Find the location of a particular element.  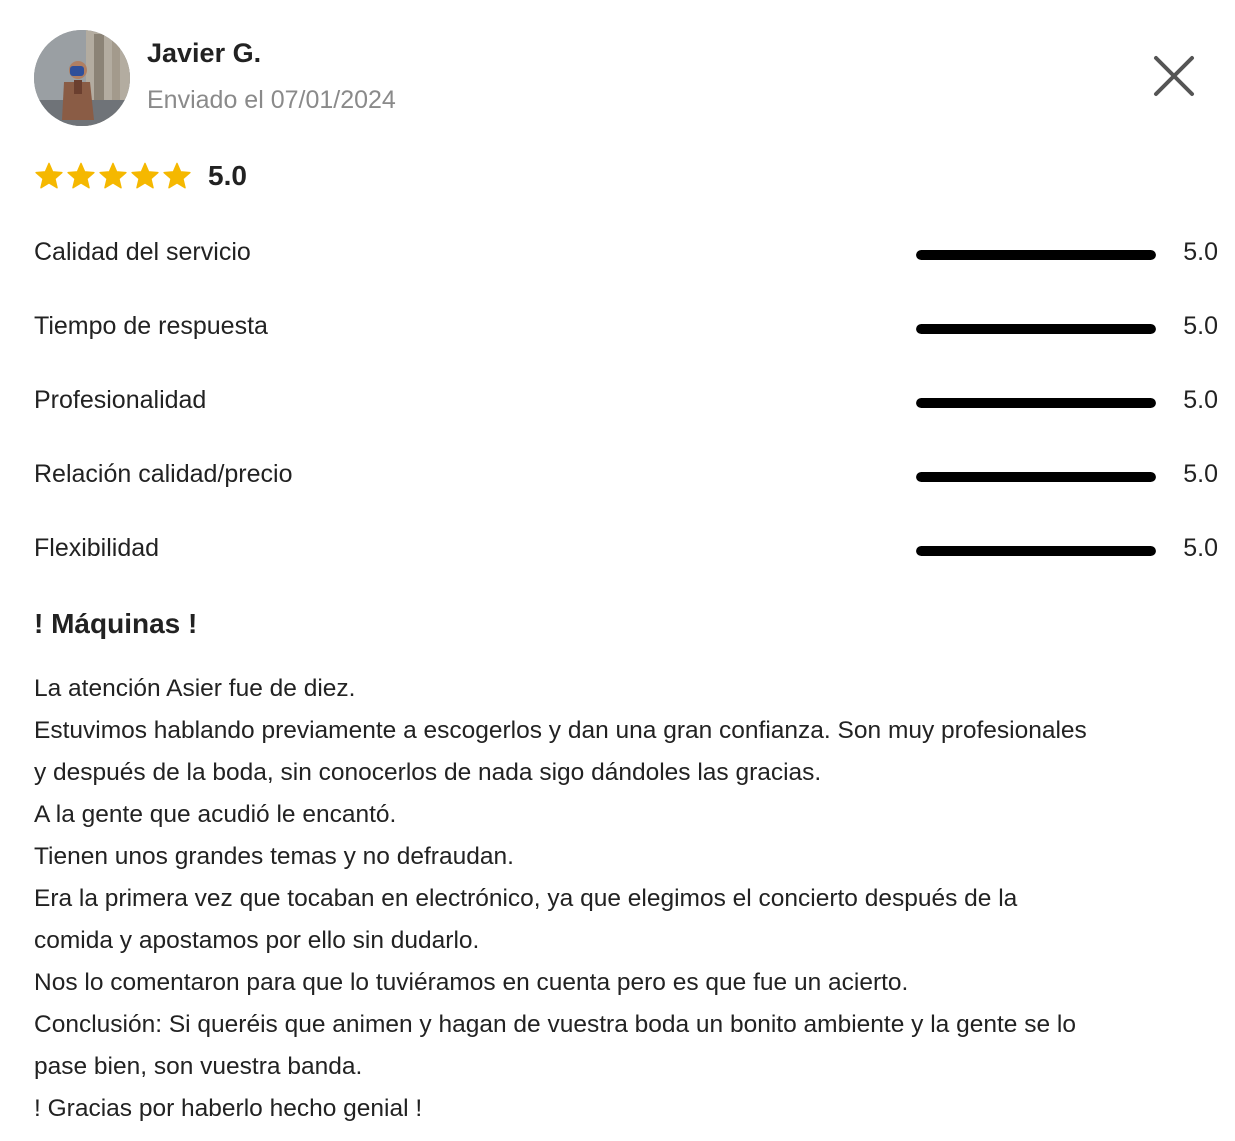

criterion-row: Tiempo de respuesta 5.0 is located at coordinates (626, 343).